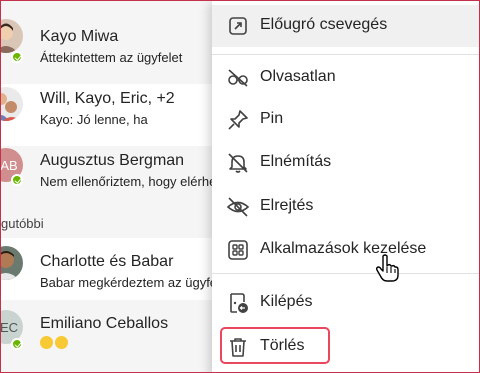 This screenshot has width=480, height=373. What do you see at coordinates (238, 78) in the screenshot?
I see `unread-glasses-icon` at bounding box center [238, 78].